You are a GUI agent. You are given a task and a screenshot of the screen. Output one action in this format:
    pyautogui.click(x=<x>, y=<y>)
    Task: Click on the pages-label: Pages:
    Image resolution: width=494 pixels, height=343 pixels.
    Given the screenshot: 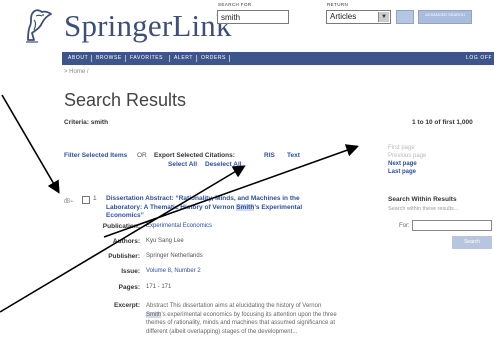 What is the action you would take?
    pyautogui.click(x=129, y=287)
    